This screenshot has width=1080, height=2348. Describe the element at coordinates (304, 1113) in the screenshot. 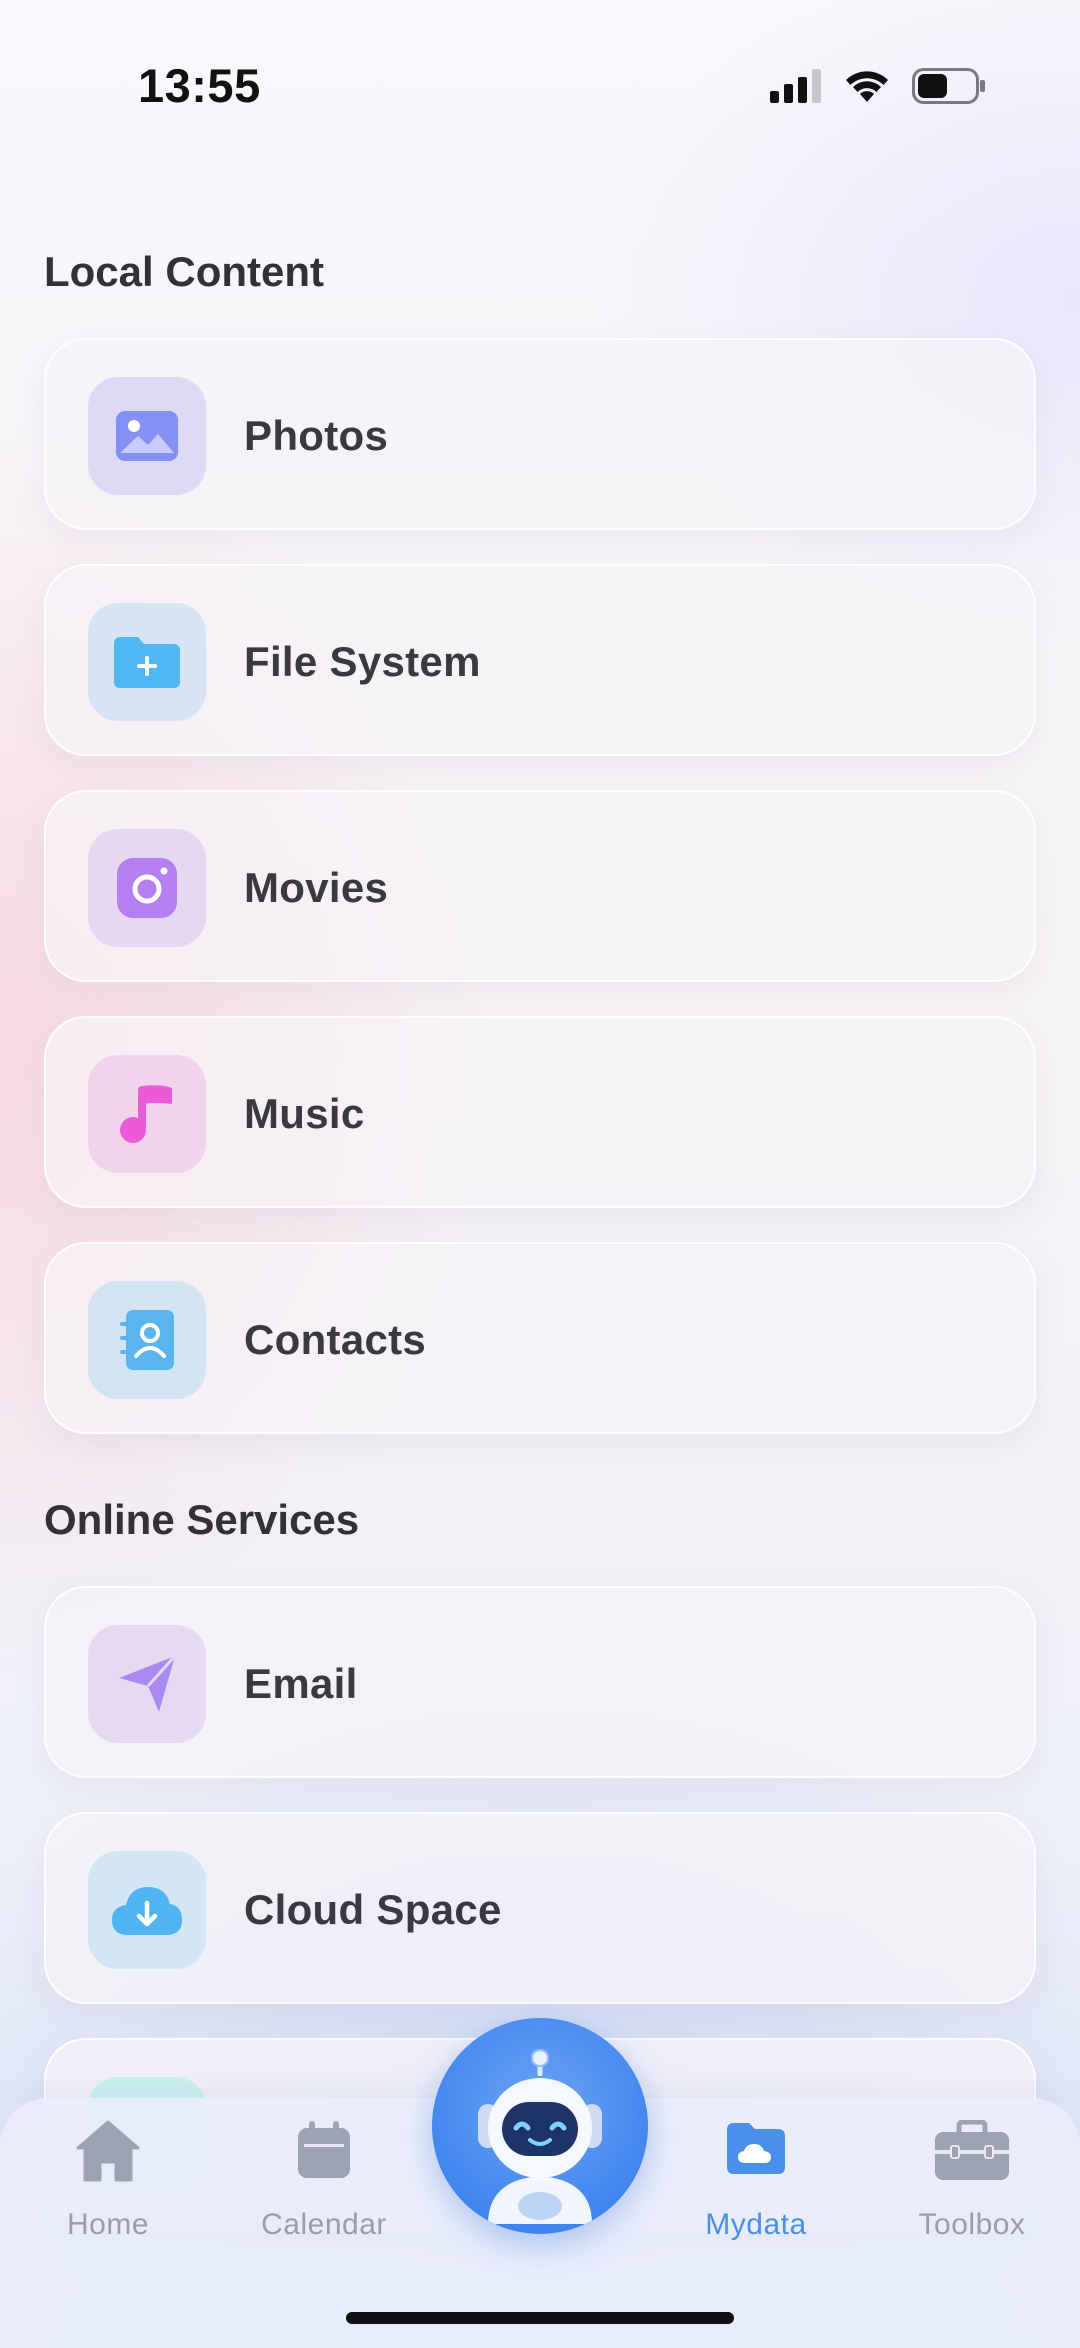

I see `list-item-label: Music` at that location.